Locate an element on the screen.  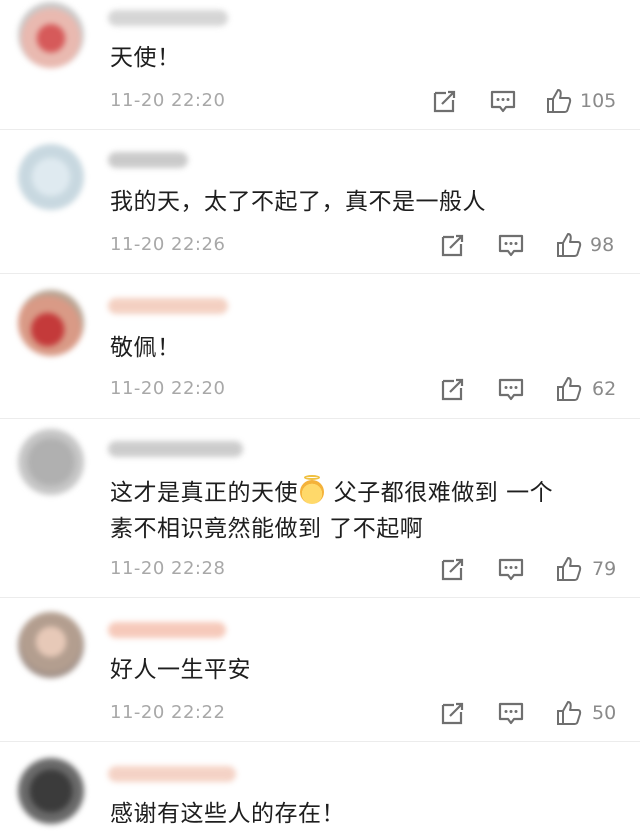
comment-text: 好人一生平安 is located at coordinates (180, 670).